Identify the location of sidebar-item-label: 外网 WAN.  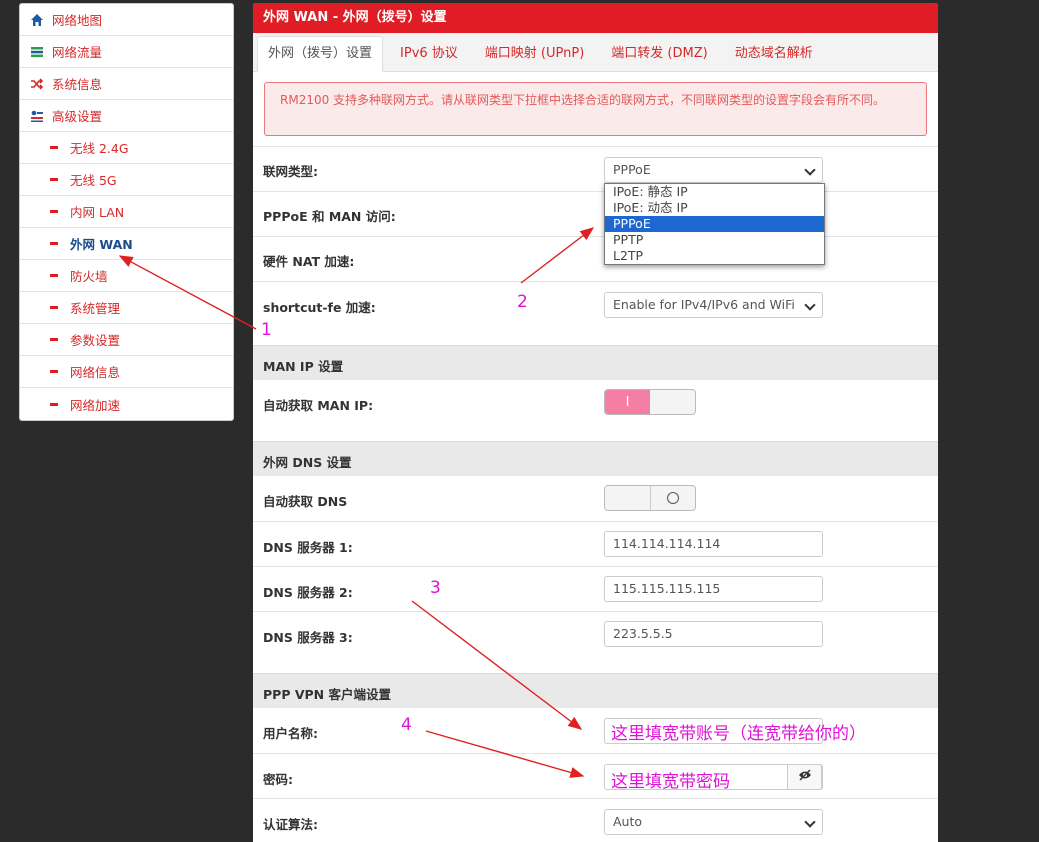
(101, 244).